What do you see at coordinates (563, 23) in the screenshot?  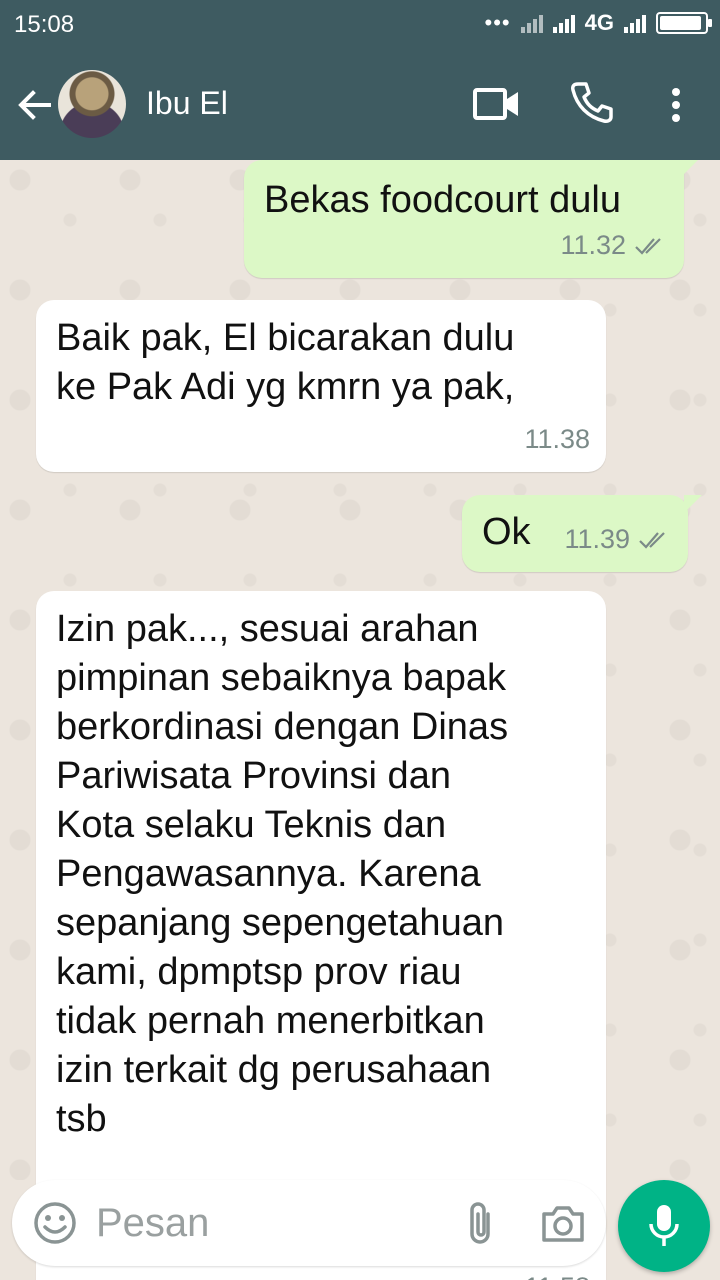 I see `signal-strength-icon` at bounding box center [563, 23].